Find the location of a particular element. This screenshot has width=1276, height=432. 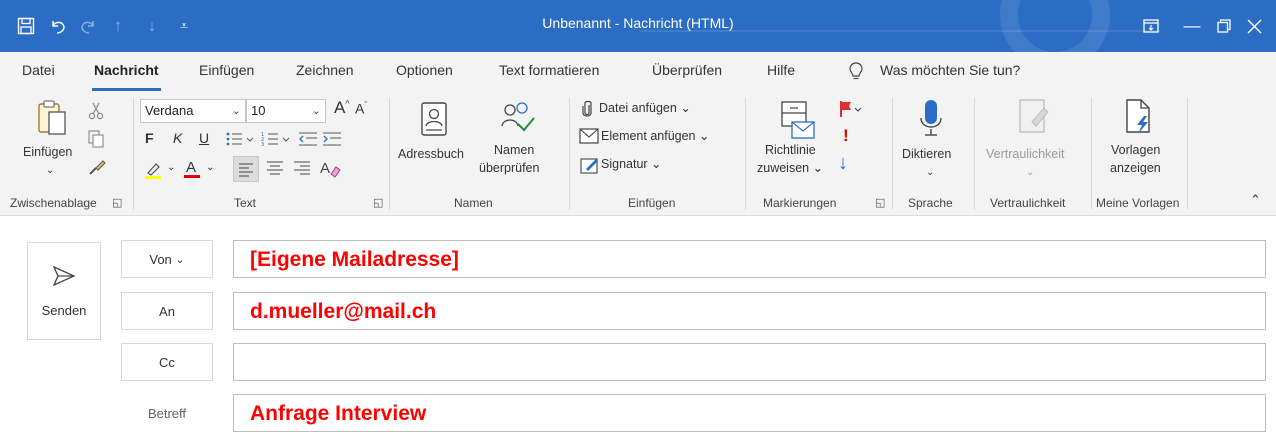

svg-text: A is located at coordinates (191, 167).